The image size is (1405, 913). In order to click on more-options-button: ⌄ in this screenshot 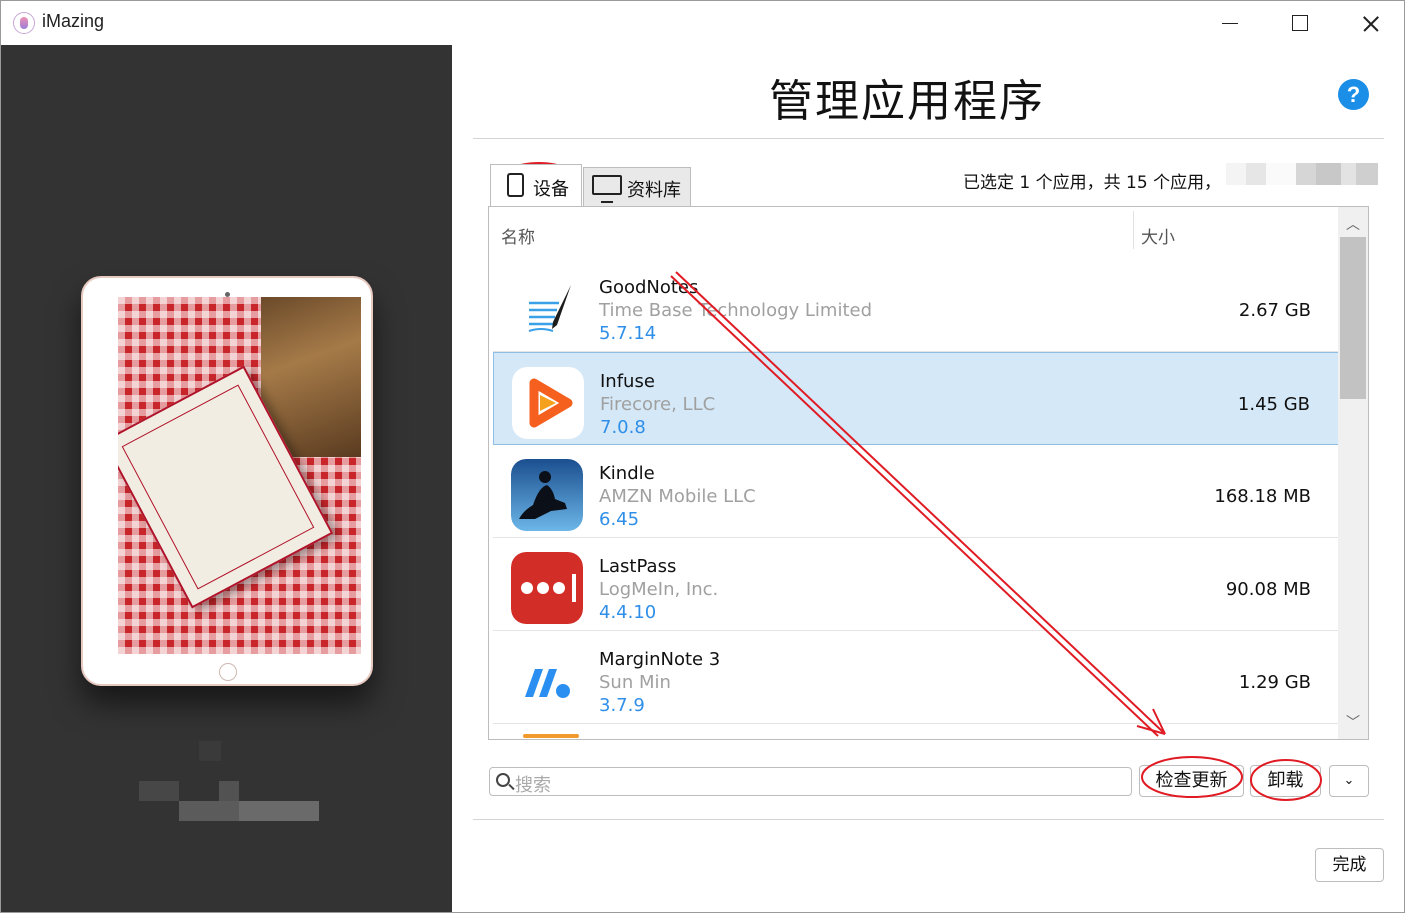, I will do `click(1349, 781)`.